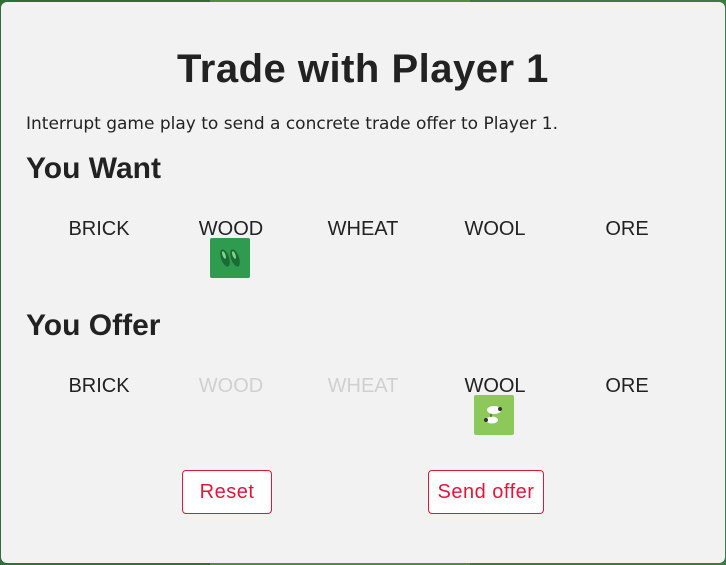  What do you see at coordinates (230, 258) in the screenshot?
I see `wood-card-icon` at bounding box center [230, 258].